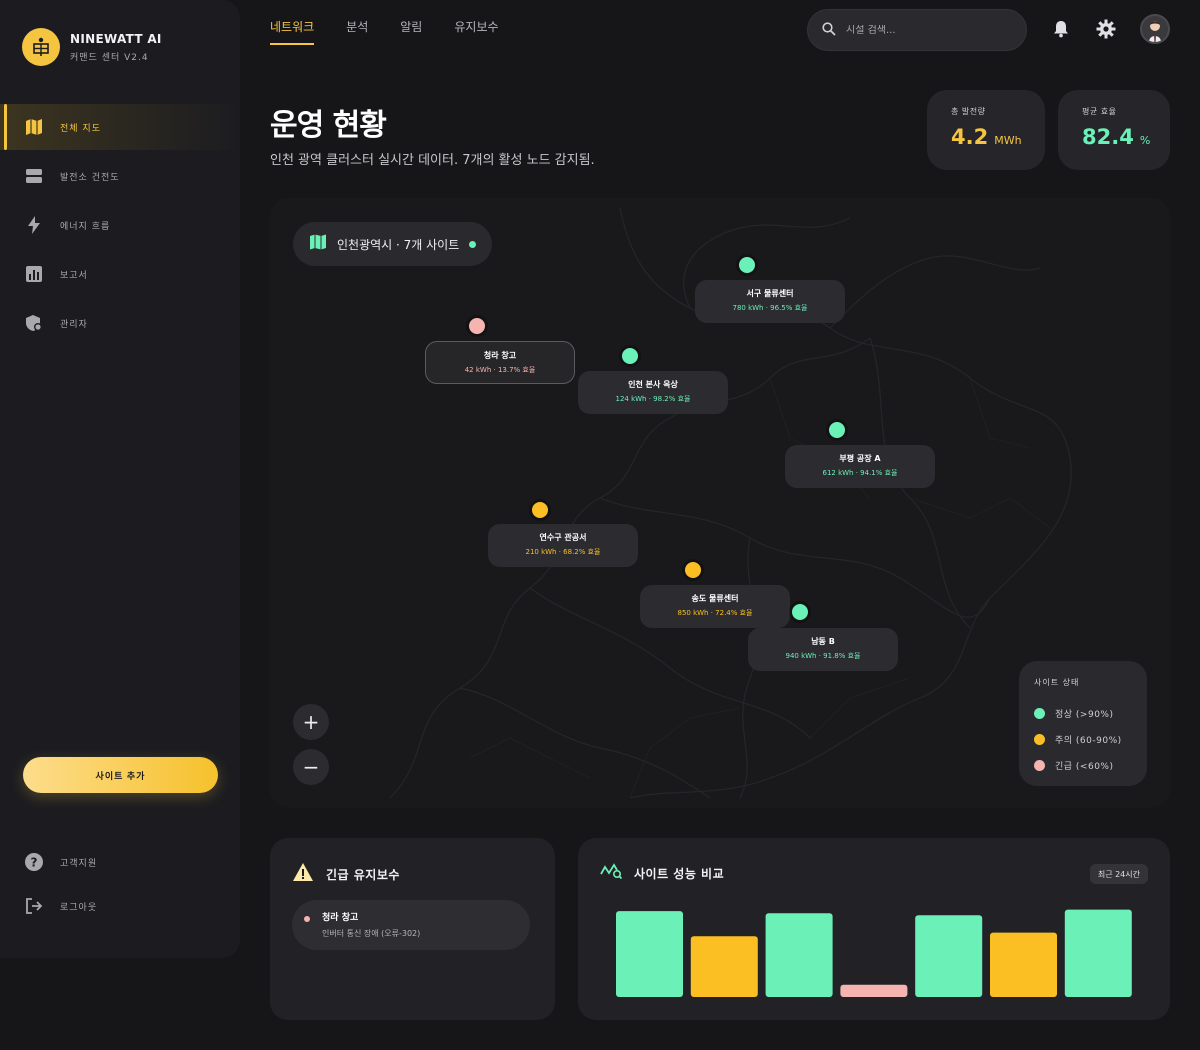 This screenshot has height=1050, width=1200. I want to click on alert-site-name: 청라 창고, so click(340, 918).